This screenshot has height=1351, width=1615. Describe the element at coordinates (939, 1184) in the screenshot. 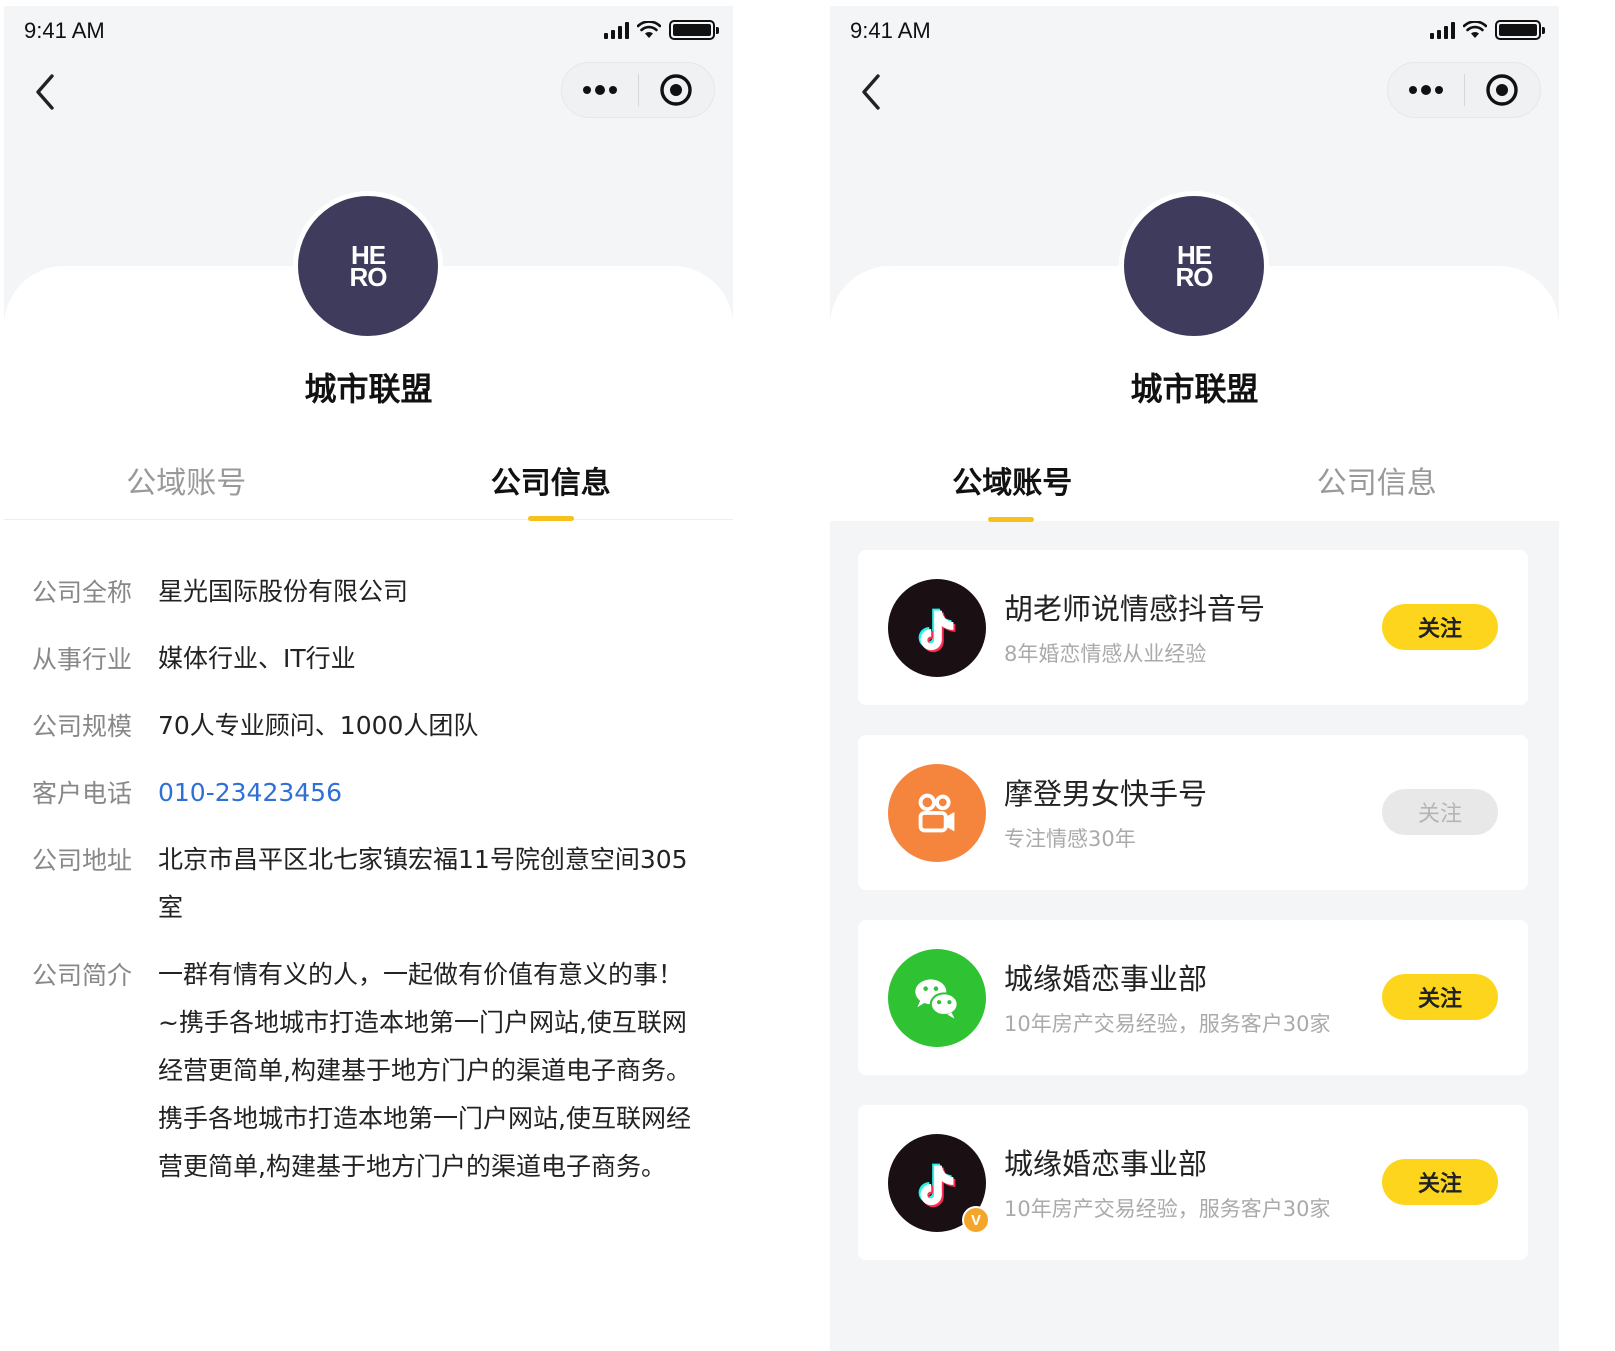

I see `tiktok-icon: V` at that location.